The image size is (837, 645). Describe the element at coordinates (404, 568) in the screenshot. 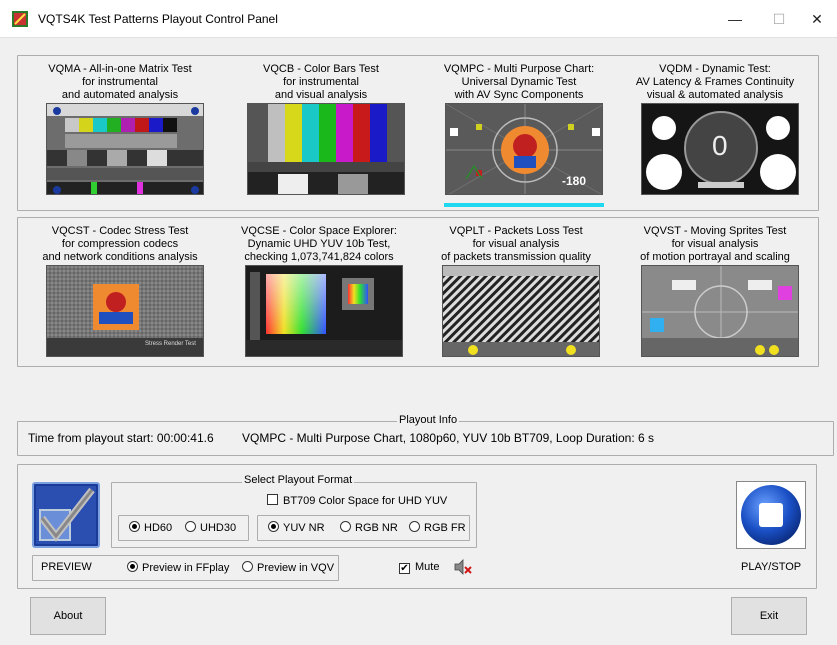

I see `mute-checkbox-box: ✔` at that location.